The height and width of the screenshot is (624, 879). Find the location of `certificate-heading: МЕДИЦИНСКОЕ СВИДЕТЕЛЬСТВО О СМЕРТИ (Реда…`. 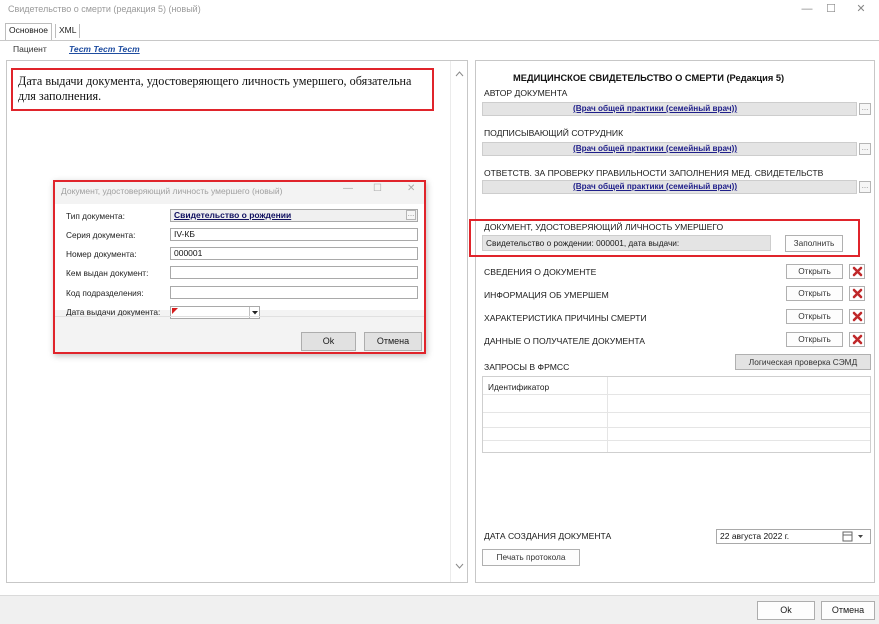

certificate-heading: МЕДИЦИНСКОЕ СВИДЕТЕЛЬСТВО О СМЕРТИ (Реда… is located at coordinates (649, 78).